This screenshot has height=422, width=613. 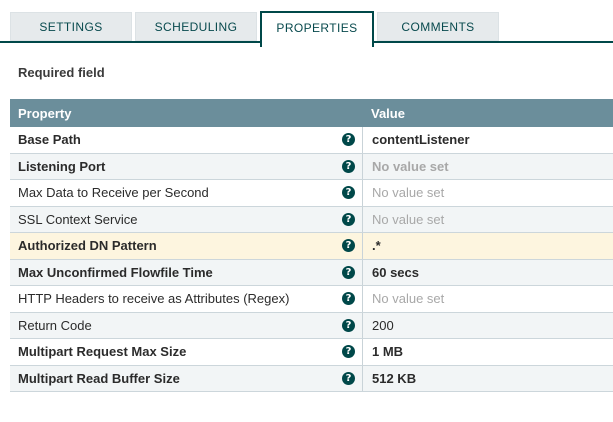 I want to click on tab-scheduling: SCHEDULING, so click(x=196, y=26).